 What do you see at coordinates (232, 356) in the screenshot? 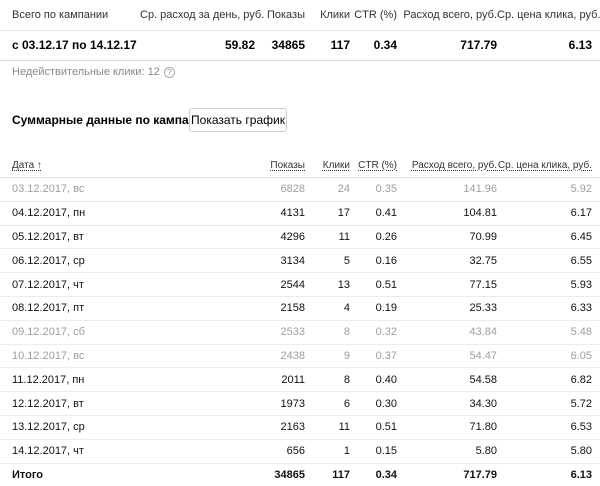
I see `cell-impressions: 2438` at bounding box center [232, 356].